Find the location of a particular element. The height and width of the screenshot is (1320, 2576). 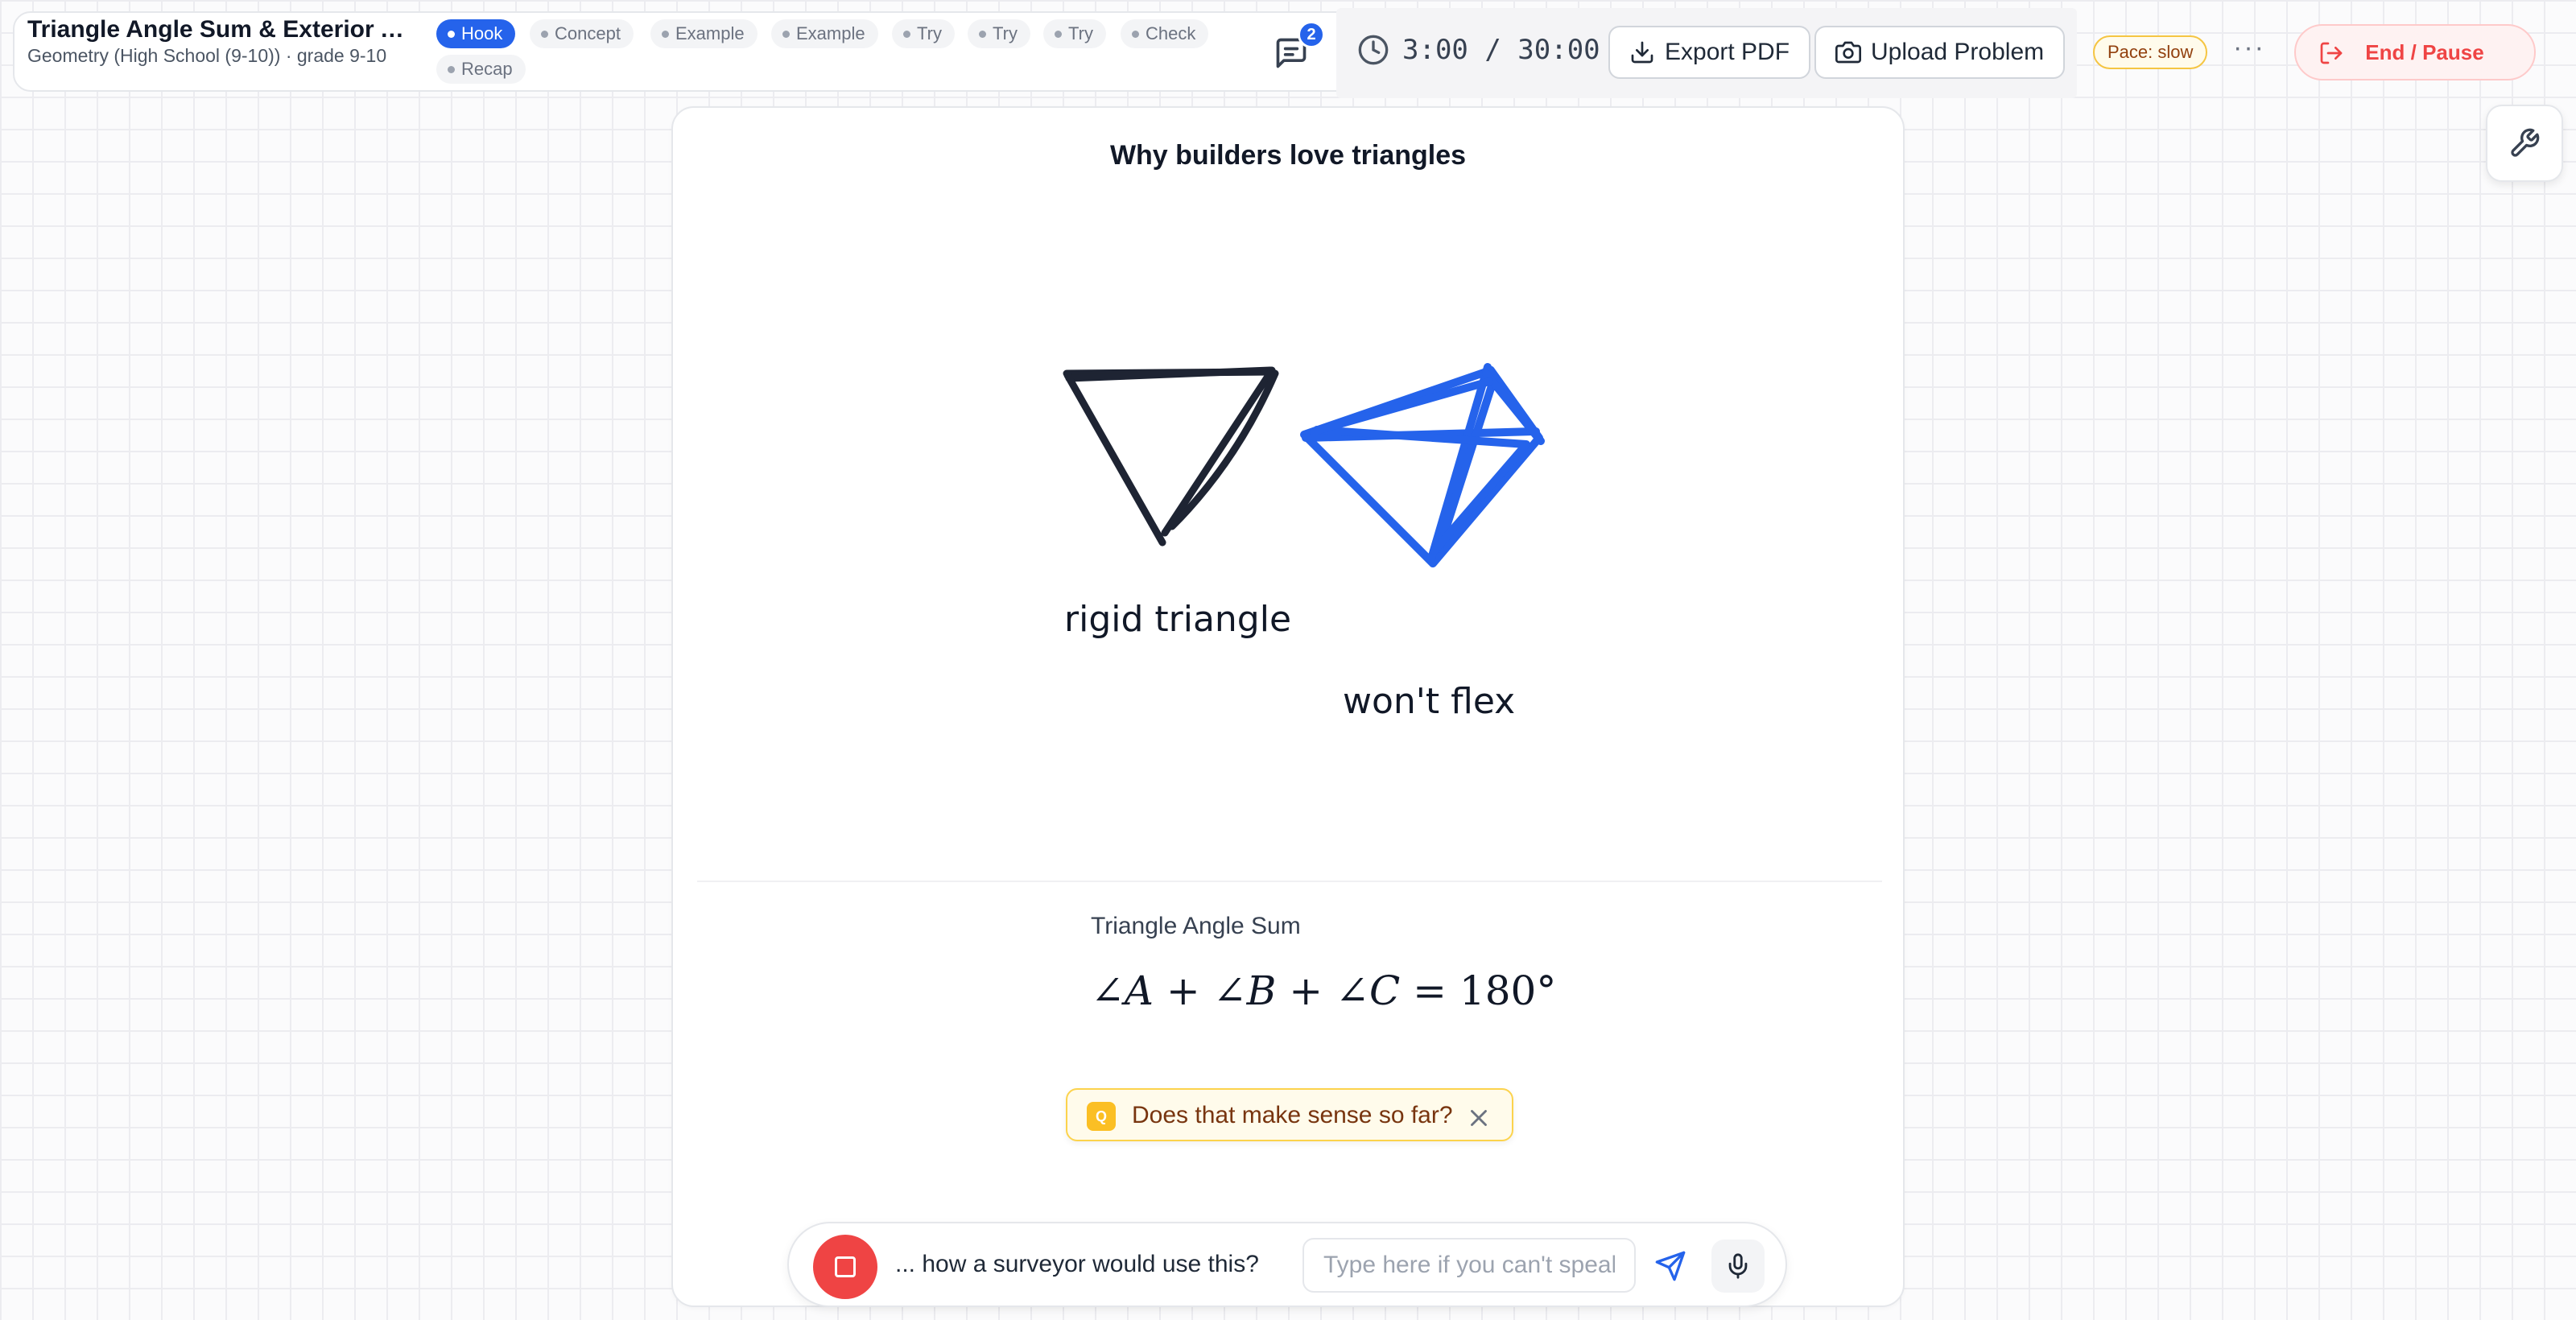

export-pdf-label: Export PDF is located at coordinates (1727, 52).